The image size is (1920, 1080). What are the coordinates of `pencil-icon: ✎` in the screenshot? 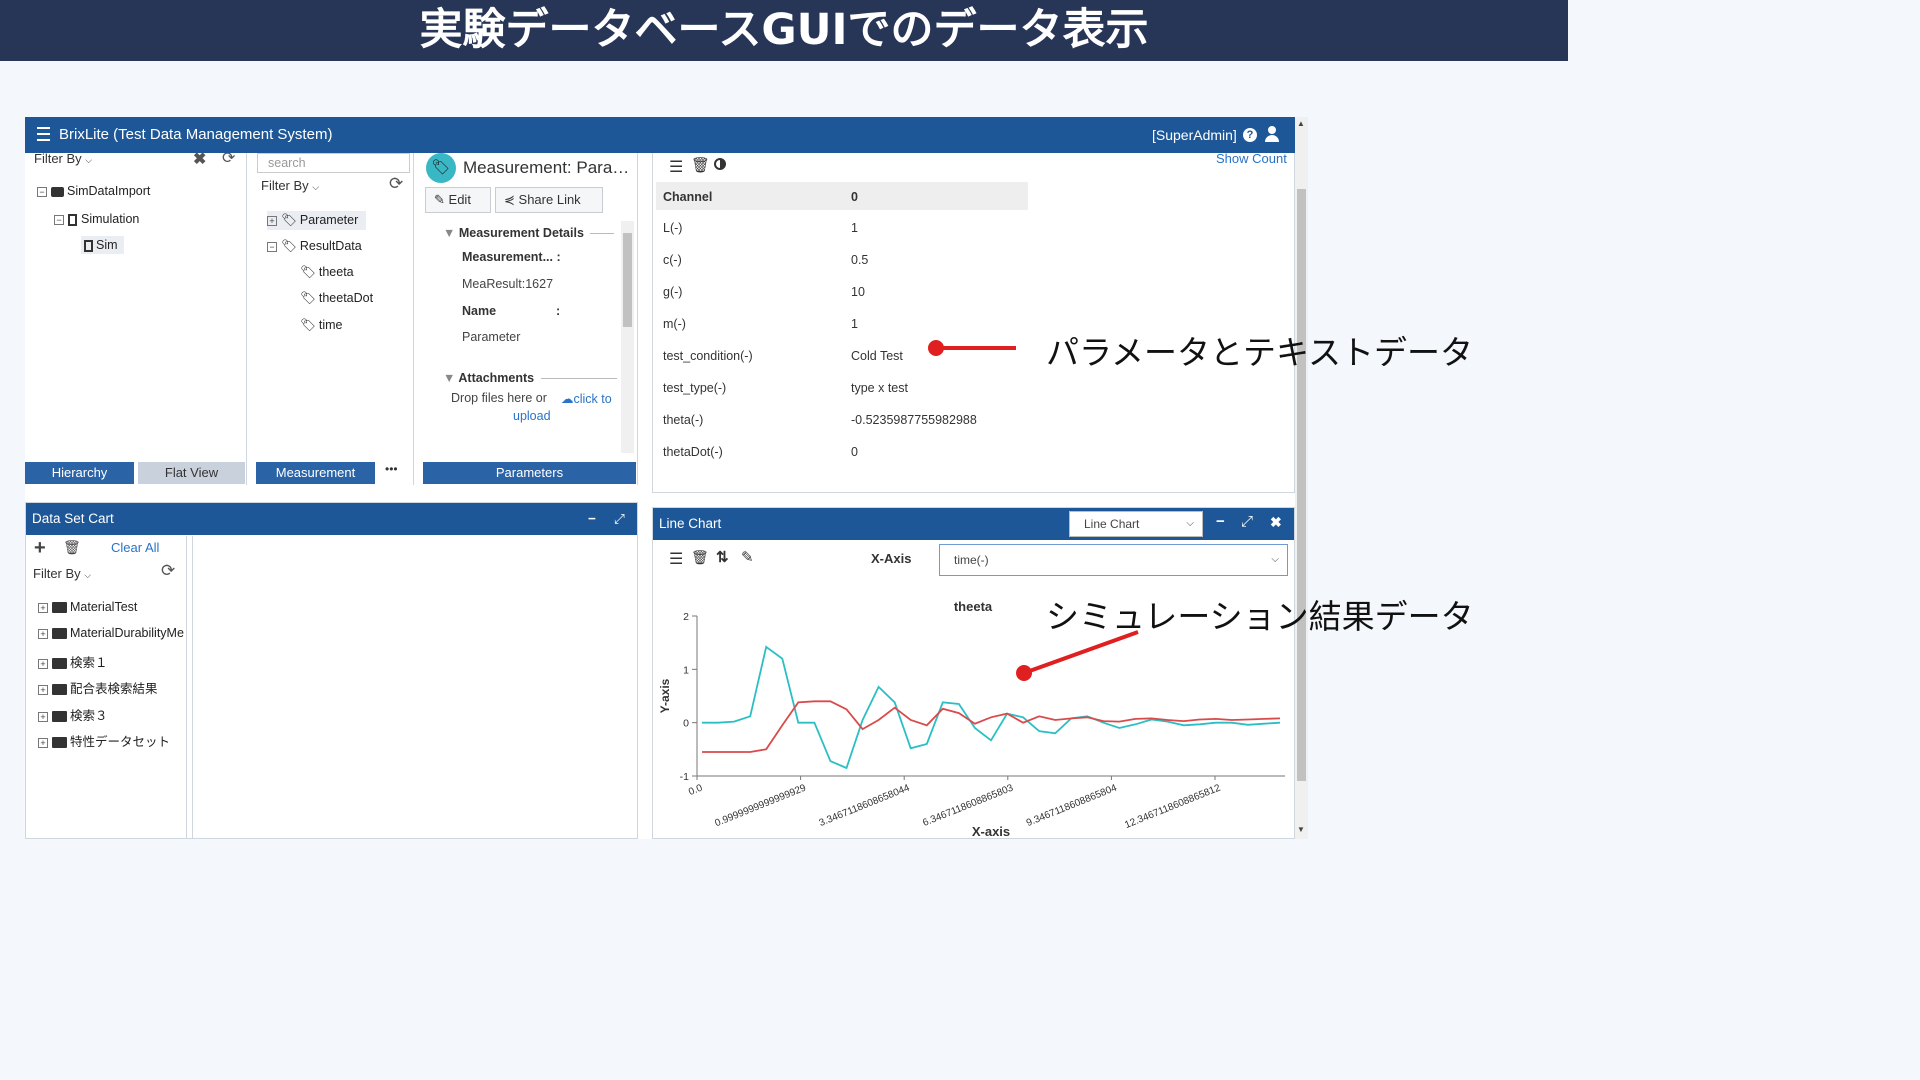 It's located at (747, 557).